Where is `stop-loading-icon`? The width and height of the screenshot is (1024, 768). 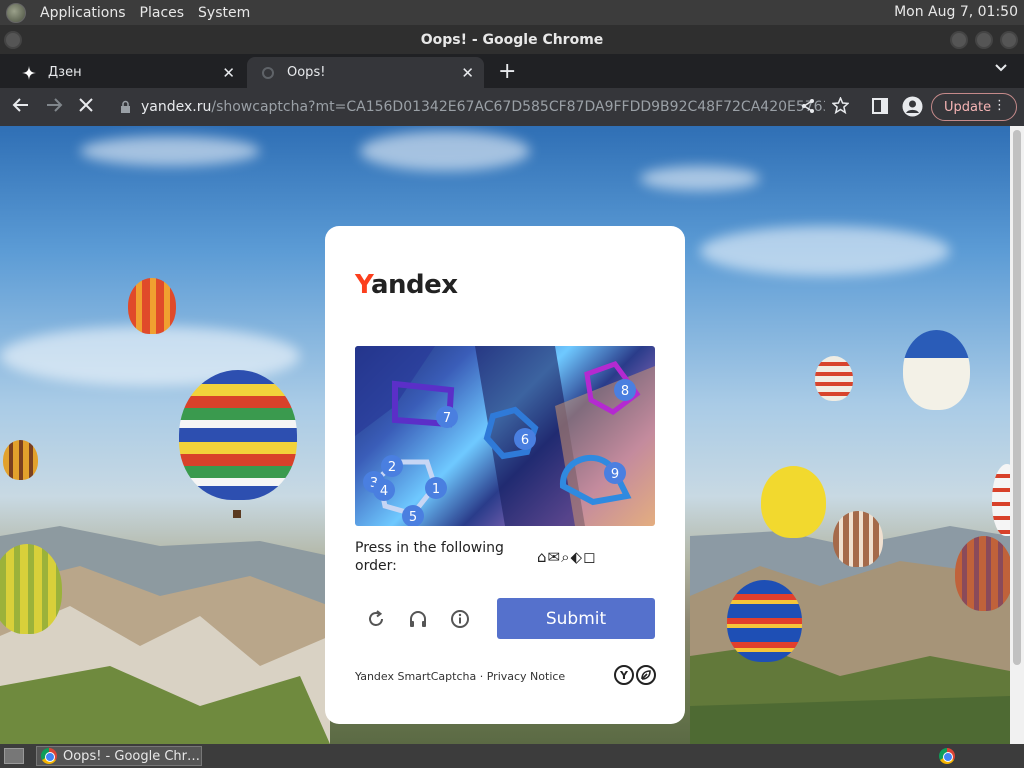 stop-loading-icon is located at coordinates (86, 107).